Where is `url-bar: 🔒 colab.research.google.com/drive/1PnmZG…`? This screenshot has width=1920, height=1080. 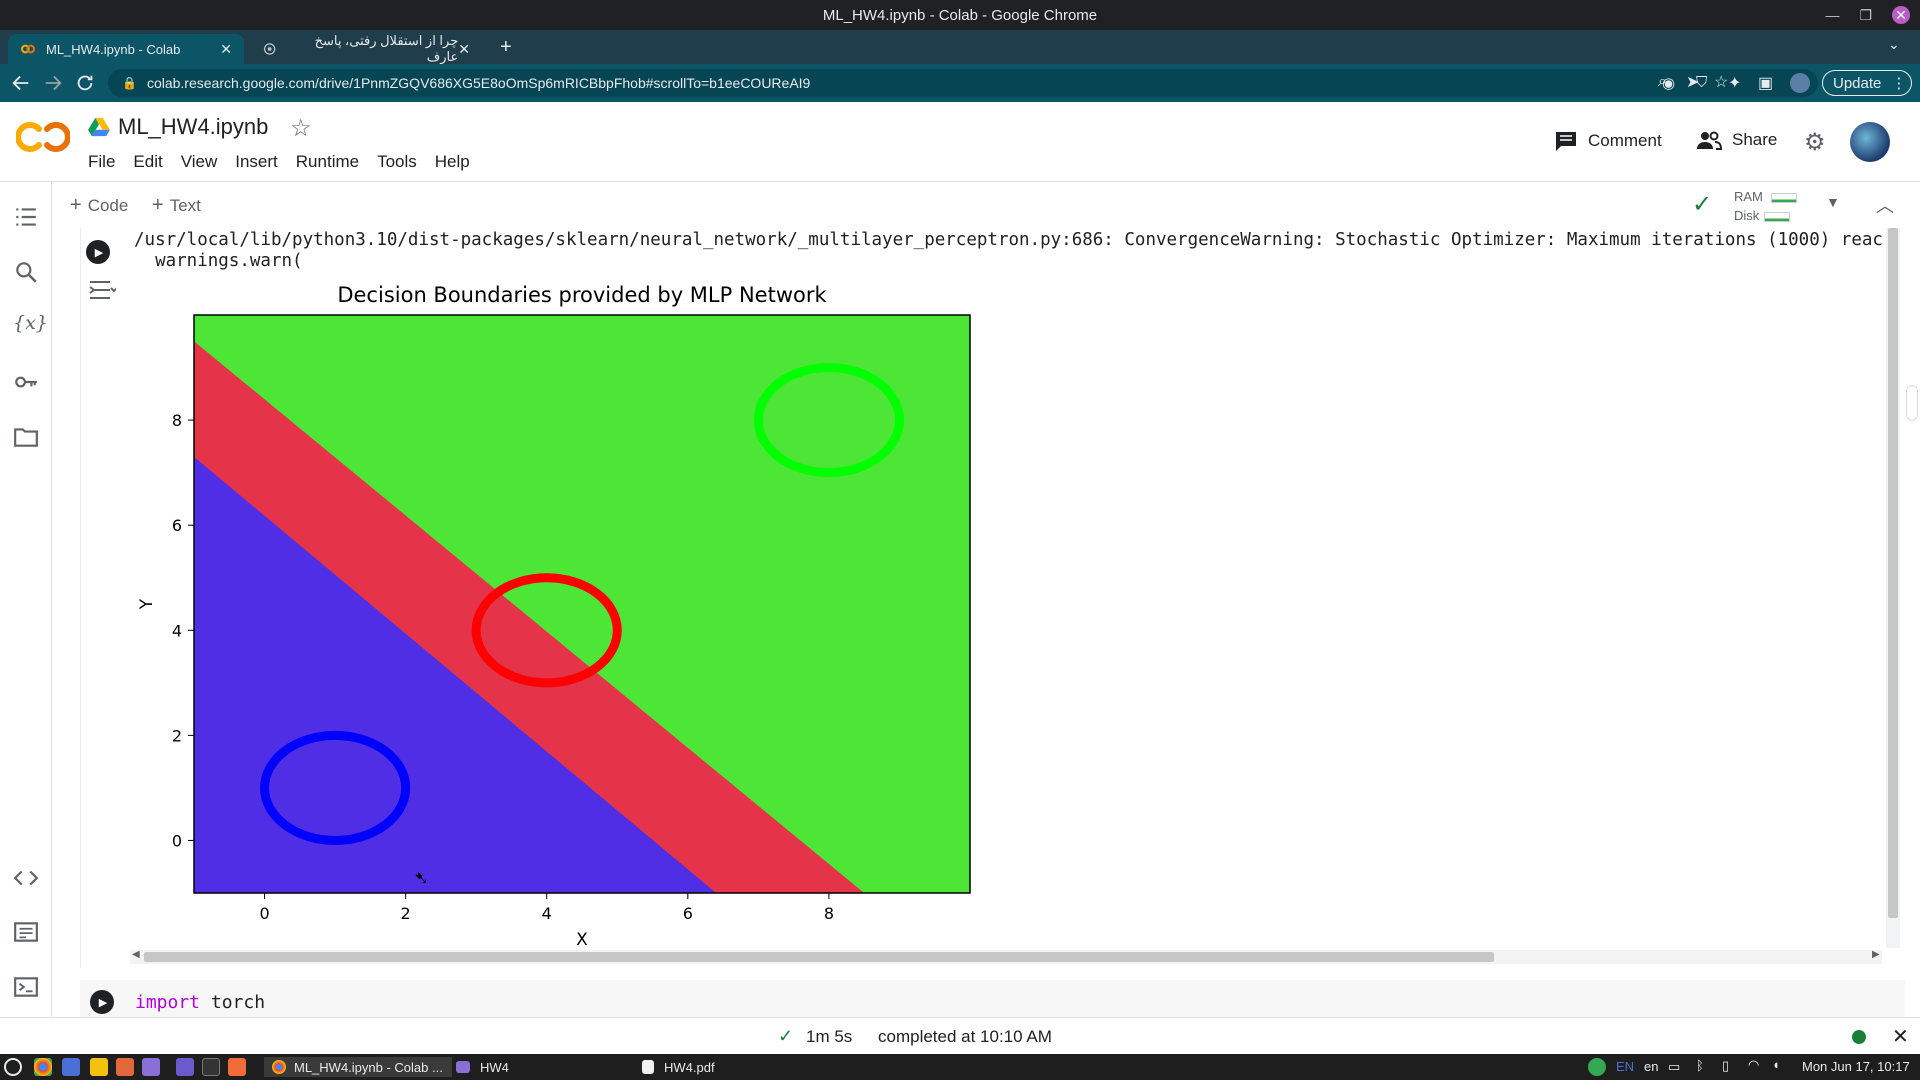 url-bar: 🔒 colab.research.google.com/drive/1PnmZG… is located at coordinates (963, 83).